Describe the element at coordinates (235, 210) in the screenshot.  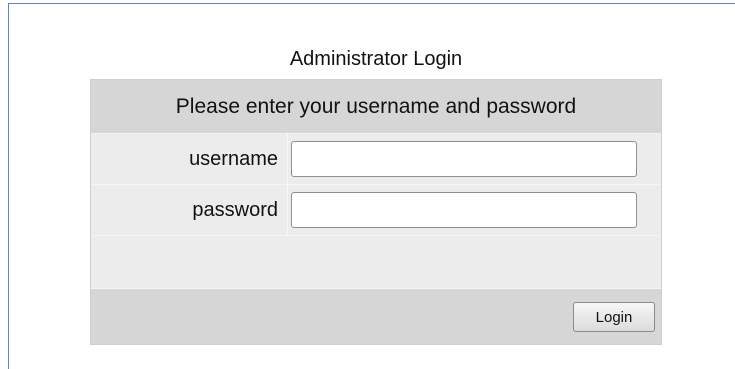
I see `password-label: password` at that location.